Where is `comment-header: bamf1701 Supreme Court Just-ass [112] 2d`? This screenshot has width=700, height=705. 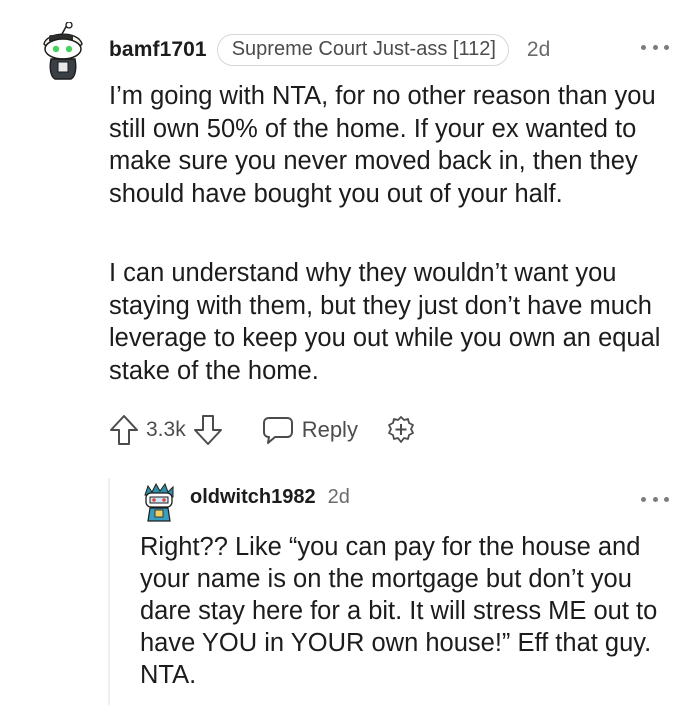 comment-header: bamf1701 Supreme Court Just-ass [112] 2d is located at coordinates (329, 50).